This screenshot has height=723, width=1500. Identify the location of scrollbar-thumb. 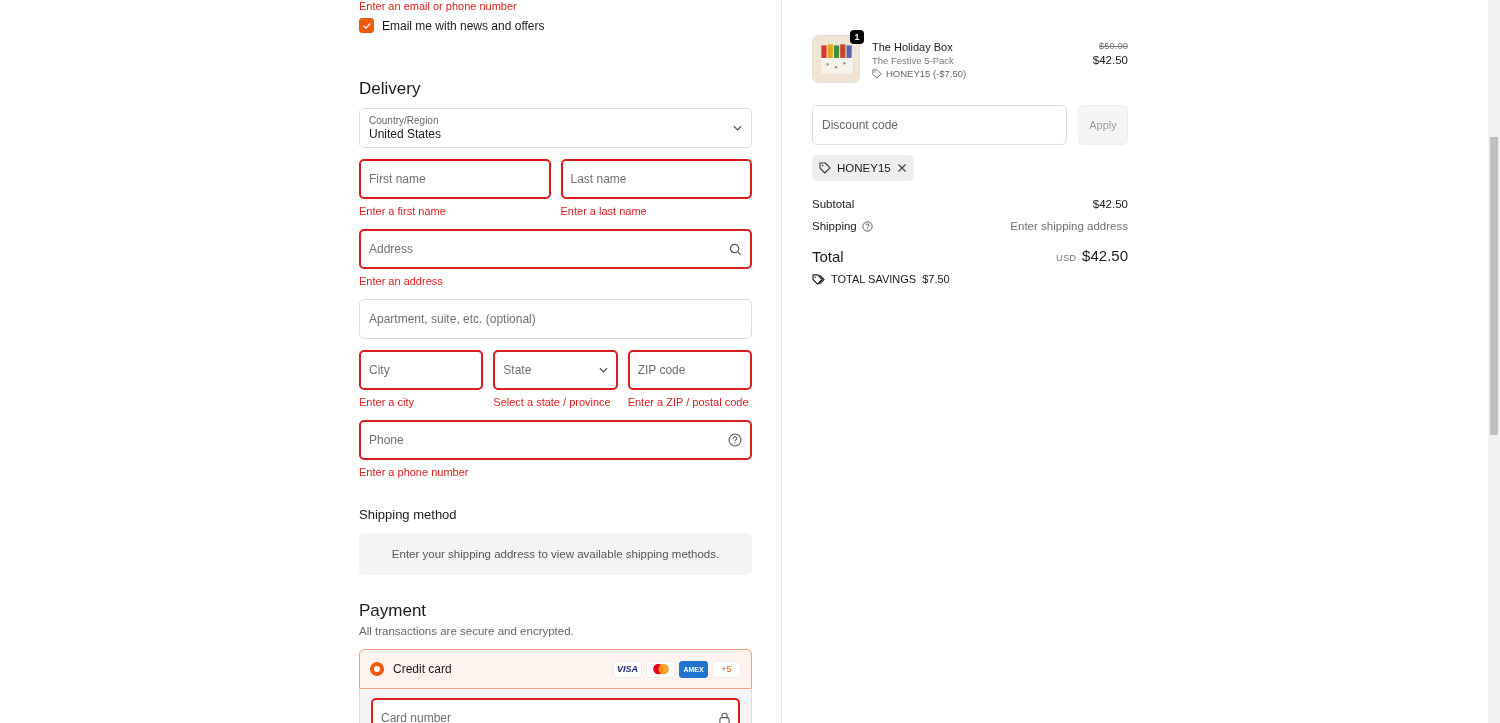
(1494, 286).